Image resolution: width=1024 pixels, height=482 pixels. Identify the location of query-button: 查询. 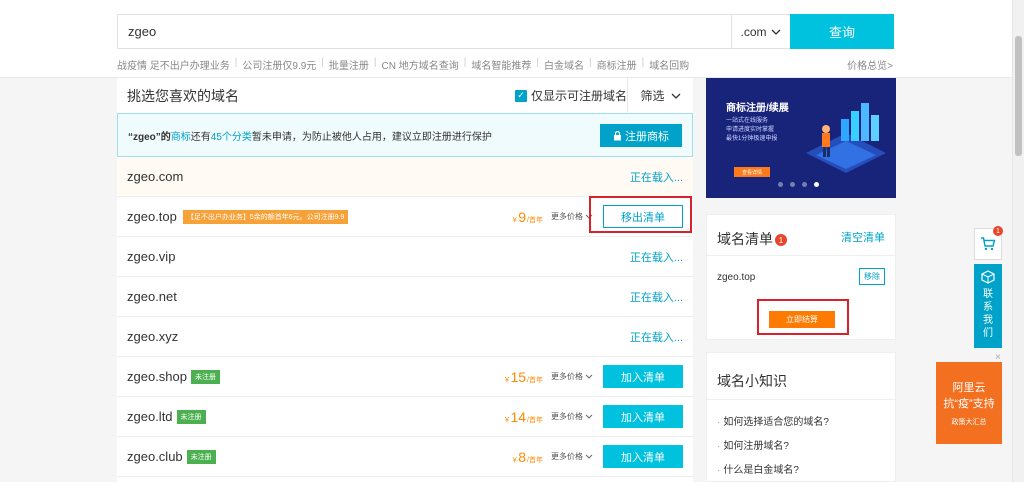
(842, 31).